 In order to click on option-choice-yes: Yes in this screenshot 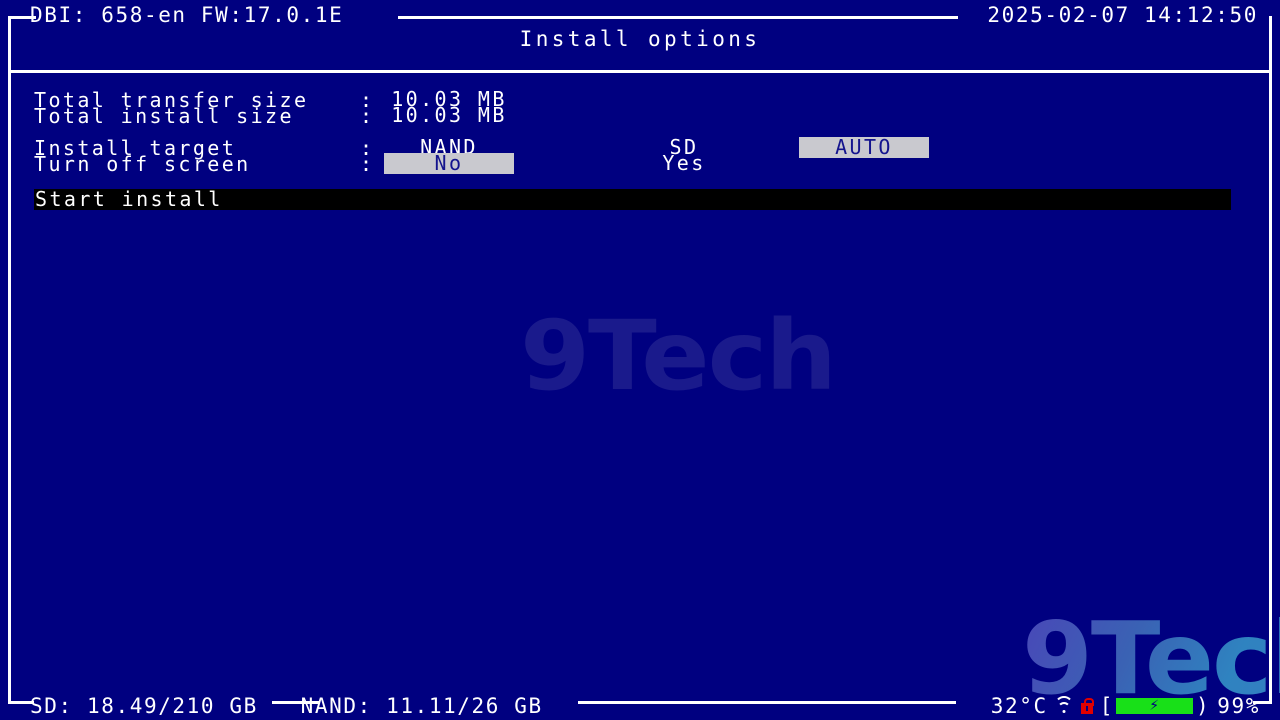, I will do `click(684, 163)`.